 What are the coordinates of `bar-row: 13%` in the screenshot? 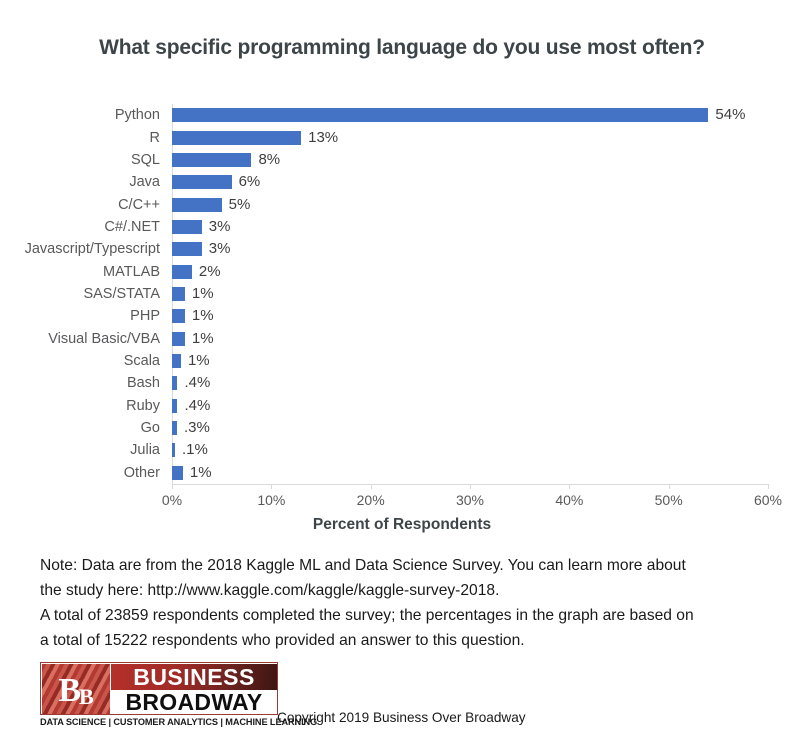 It's located at (470, 137).